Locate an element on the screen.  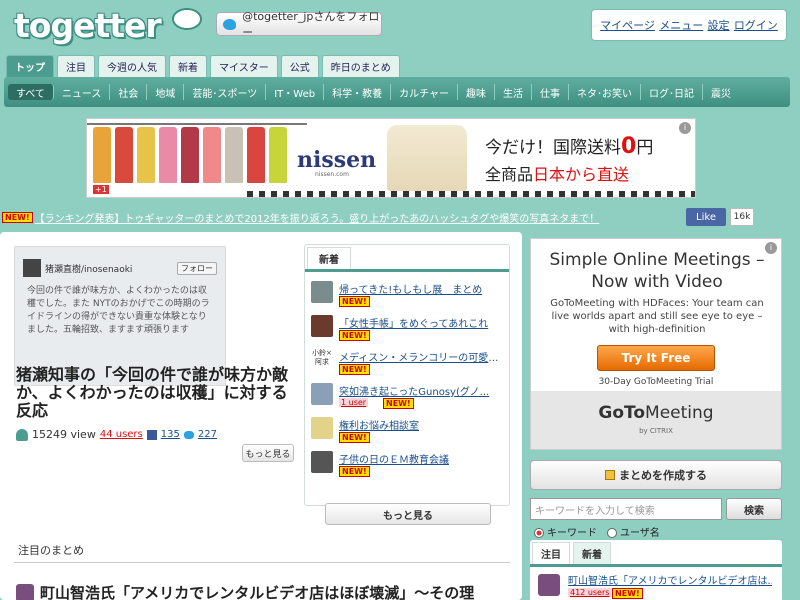
item-title: 「女性手帳」をめぐってあれこれ is located at coordinates (422, 322).